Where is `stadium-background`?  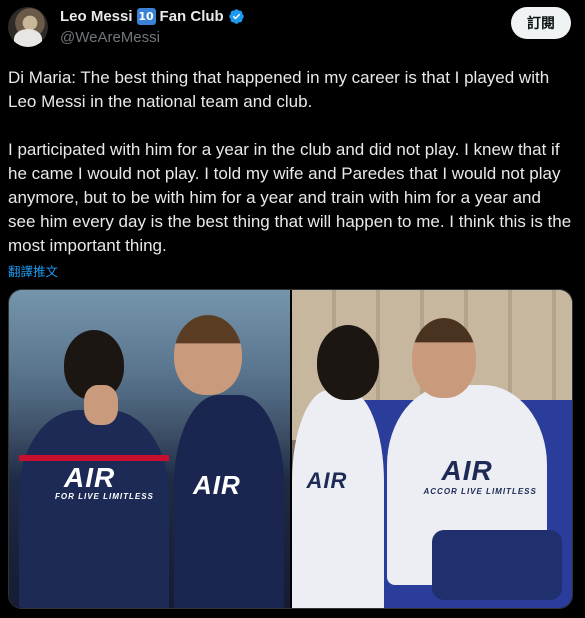
stadium-background is located at coordinates (149, 345).